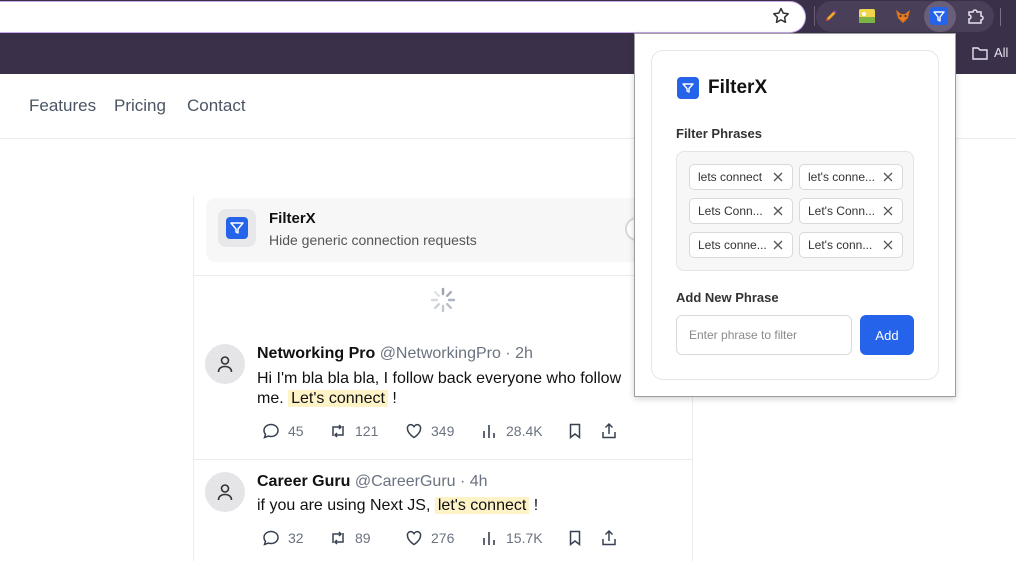 This screenshot has height=561, width=1016. I want to click on views-count: 15.7K, so click(524, 538).